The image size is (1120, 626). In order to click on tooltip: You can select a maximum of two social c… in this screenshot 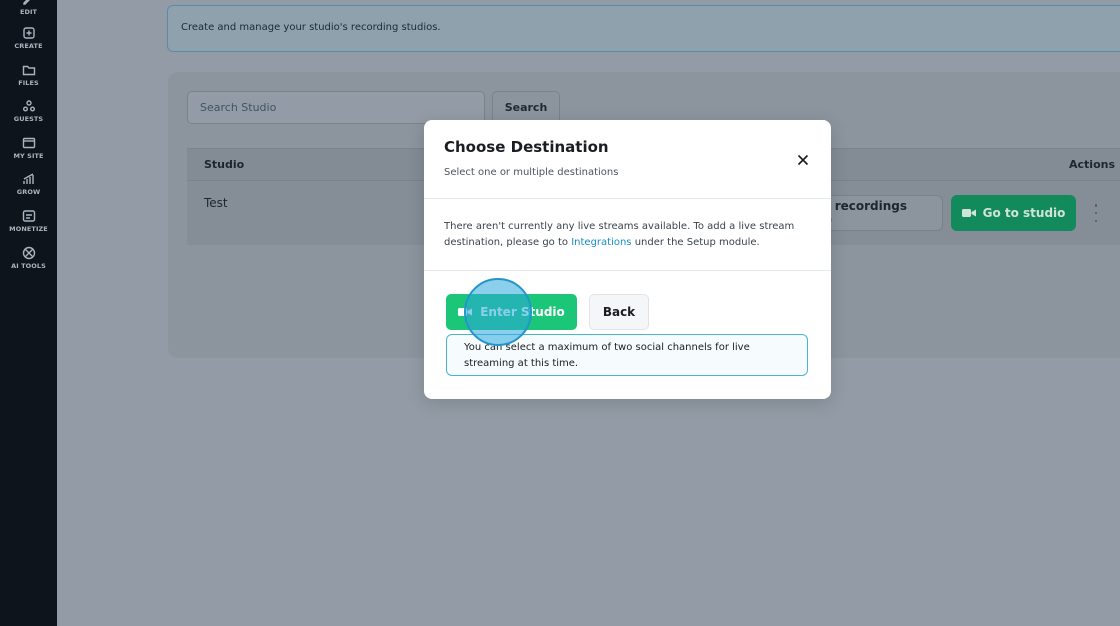, I will do `click(627, 355)`.